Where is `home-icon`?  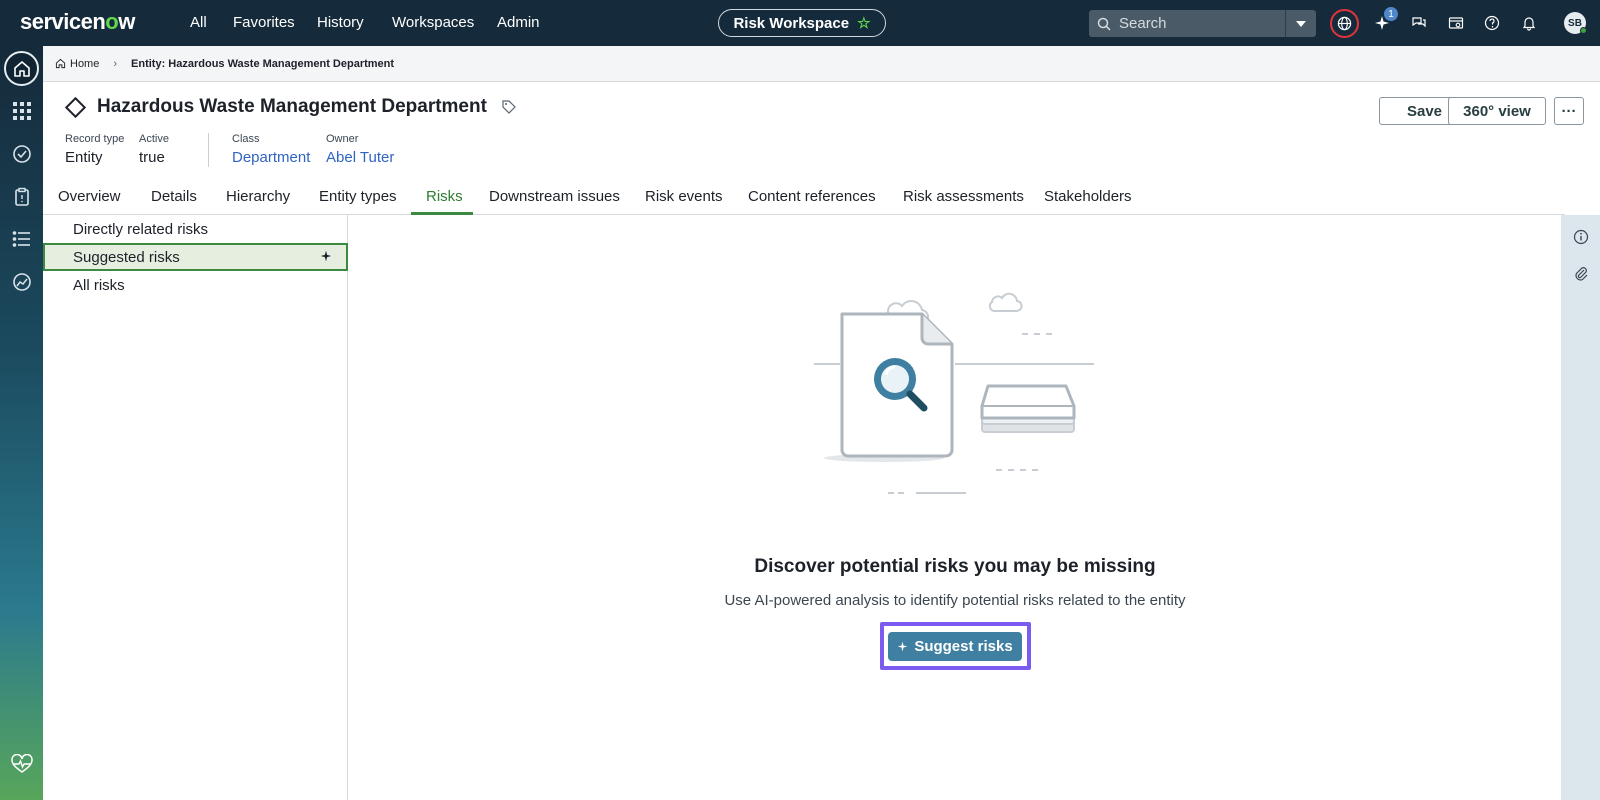
home-icon is located at coordinates (21, 68).